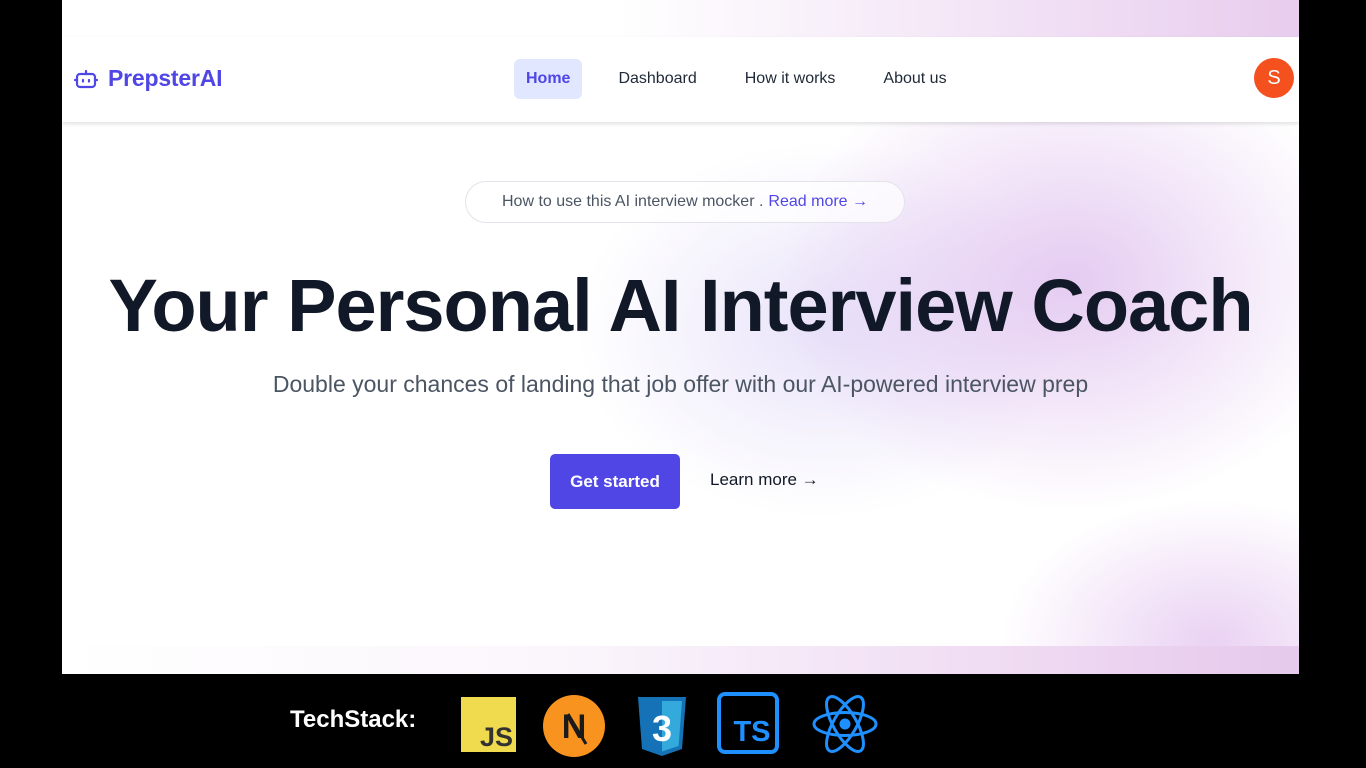  Describe the element at coordinates (86, 78) in the screenshot. I see `robot-icon` at that location.